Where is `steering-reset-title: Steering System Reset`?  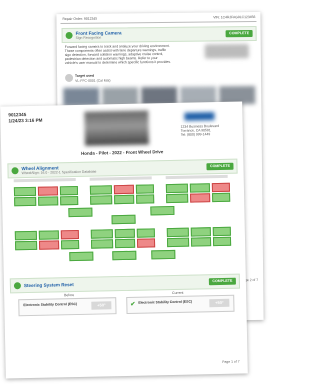
steering-reset-title: Steering System Reset is located at coordinates (48, 285).